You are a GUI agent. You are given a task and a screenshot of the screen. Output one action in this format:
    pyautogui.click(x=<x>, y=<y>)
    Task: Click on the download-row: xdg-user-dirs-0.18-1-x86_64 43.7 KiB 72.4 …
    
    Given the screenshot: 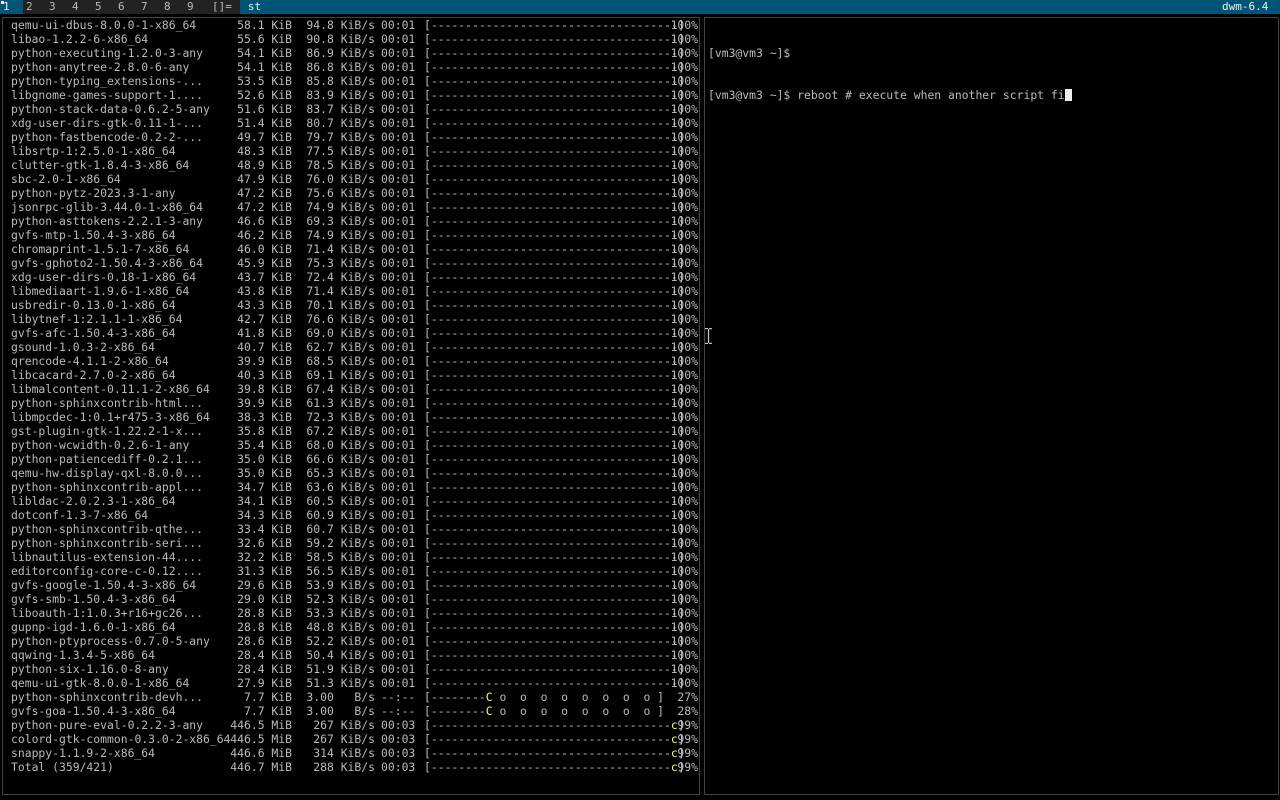 What is the action you would take?
    pyautogui.click(x=351, y=277)
    